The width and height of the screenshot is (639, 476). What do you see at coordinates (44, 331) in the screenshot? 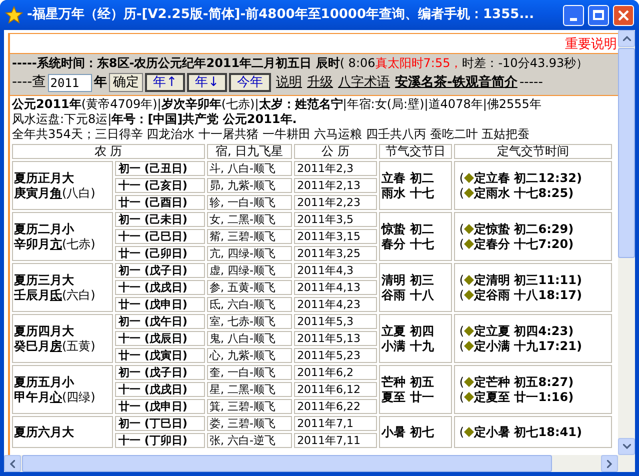
I see `lunar-month-name: 夏历四月大` at bounding box center [44, 331].